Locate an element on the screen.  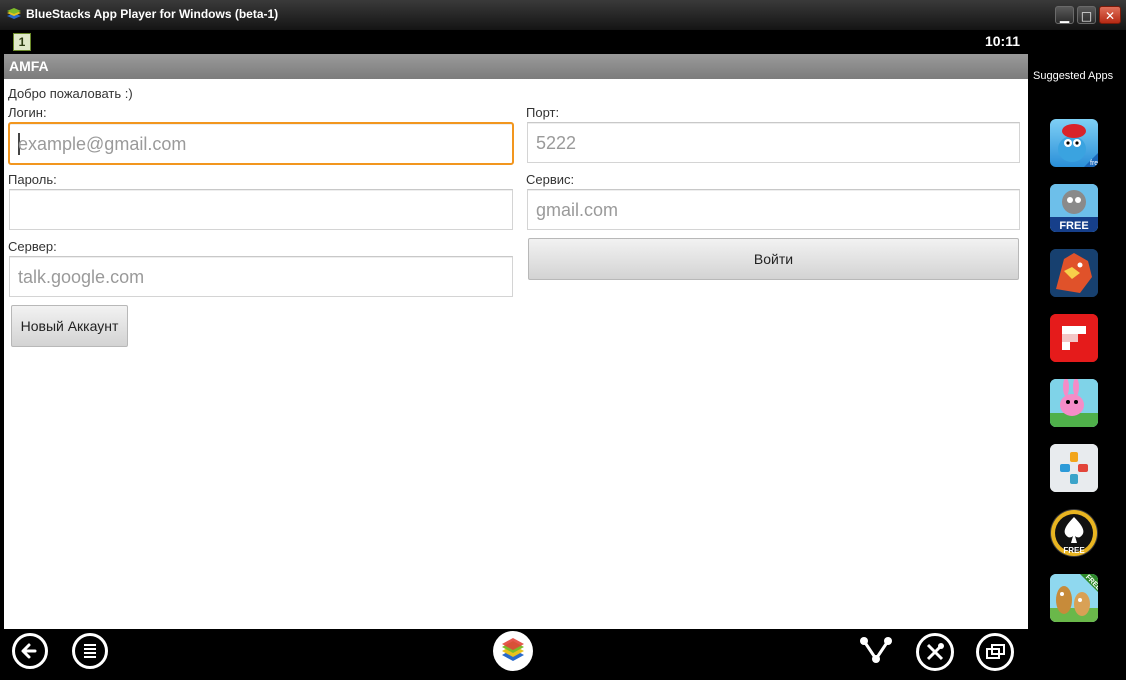
spades-game-app-icon-art: FREE is located at coordinates (1074, 533).